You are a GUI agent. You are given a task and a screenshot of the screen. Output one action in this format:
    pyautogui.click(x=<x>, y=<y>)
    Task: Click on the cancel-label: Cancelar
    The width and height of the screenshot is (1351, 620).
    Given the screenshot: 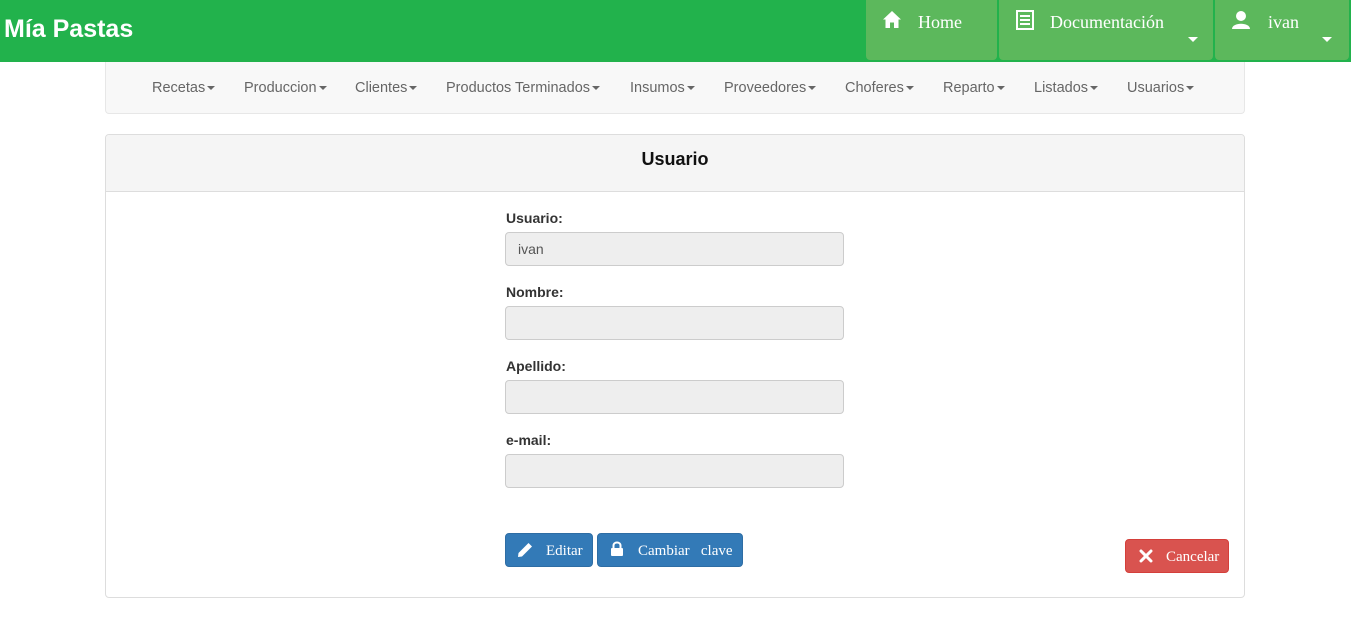 What is the action you would take?
    pyautogui.click(x=1193, y=557)
    